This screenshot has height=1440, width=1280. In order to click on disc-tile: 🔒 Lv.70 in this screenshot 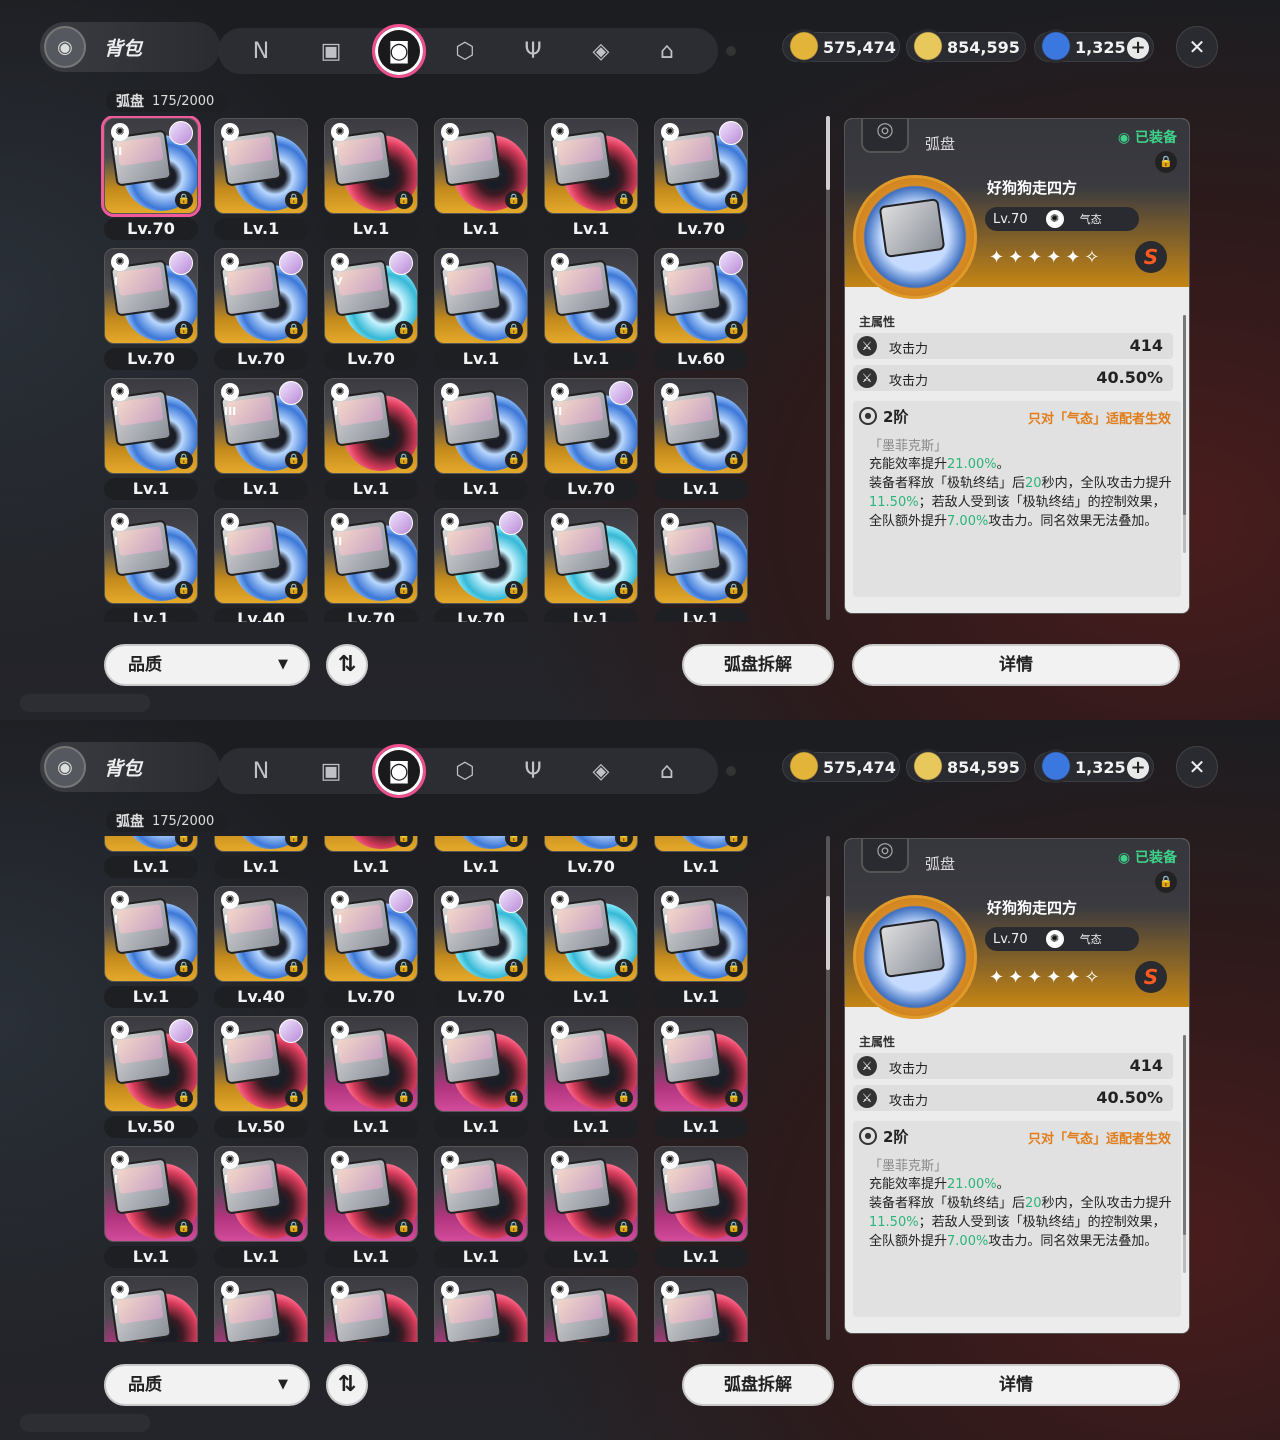, I will do `click(589, 860)`.